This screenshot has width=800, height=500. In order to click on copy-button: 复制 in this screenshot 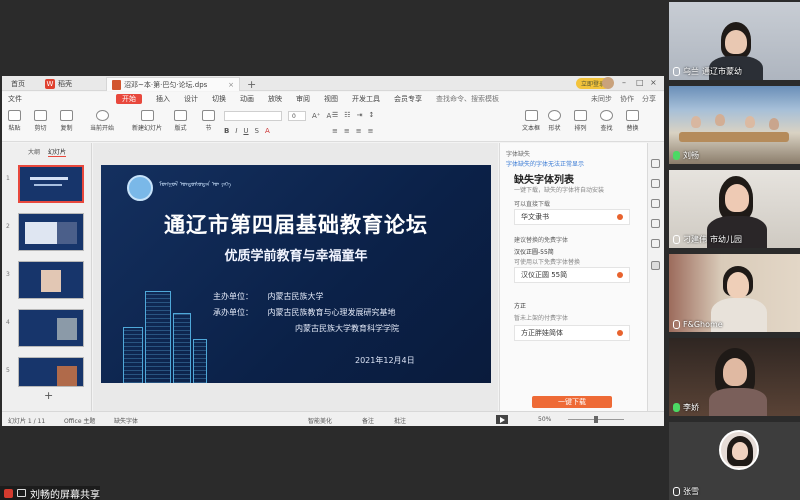, I will do `click(66, 121)`.